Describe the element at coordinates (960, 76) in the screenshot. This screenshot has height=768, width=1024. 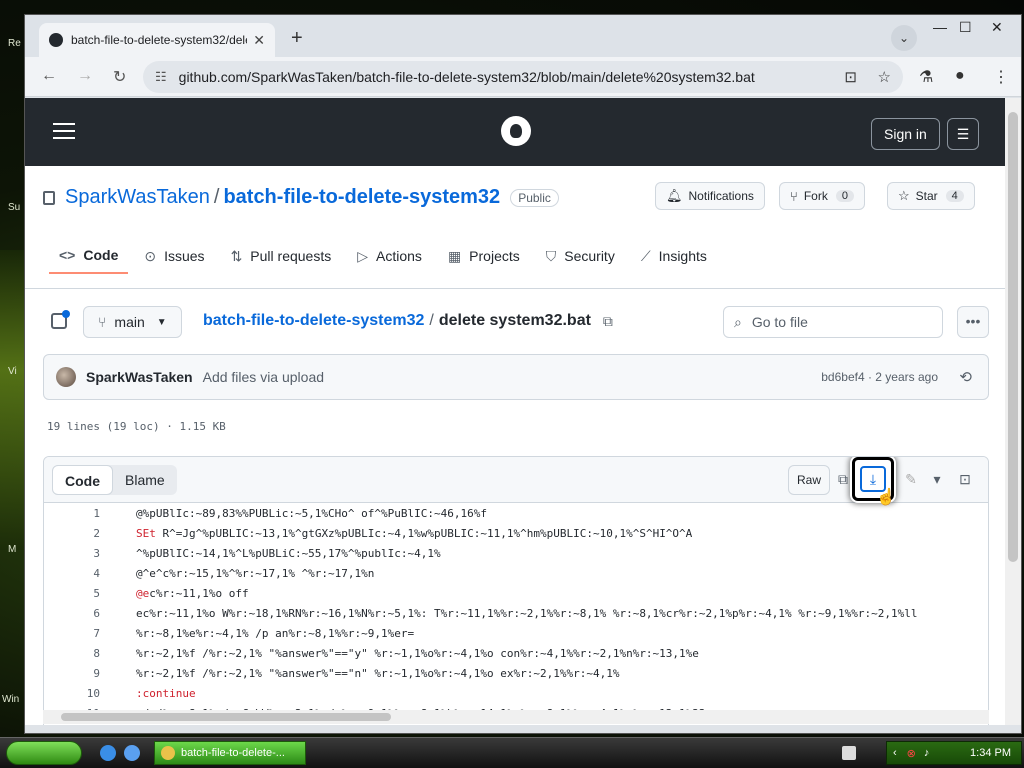
I see `profile-avatar-icon: ●` at that location.